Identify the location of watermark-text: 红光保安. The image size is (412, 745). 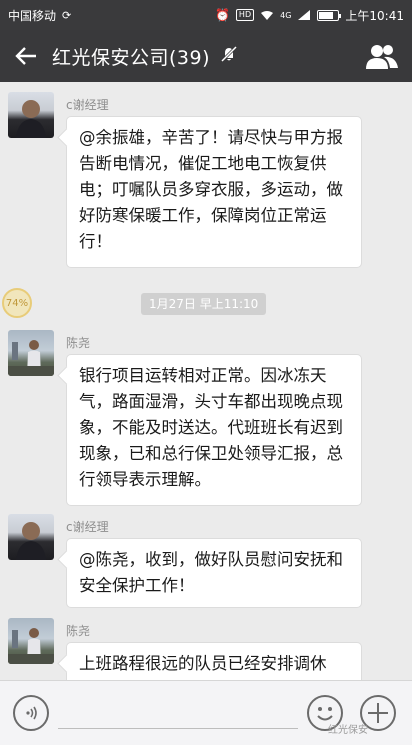
(348, 730).